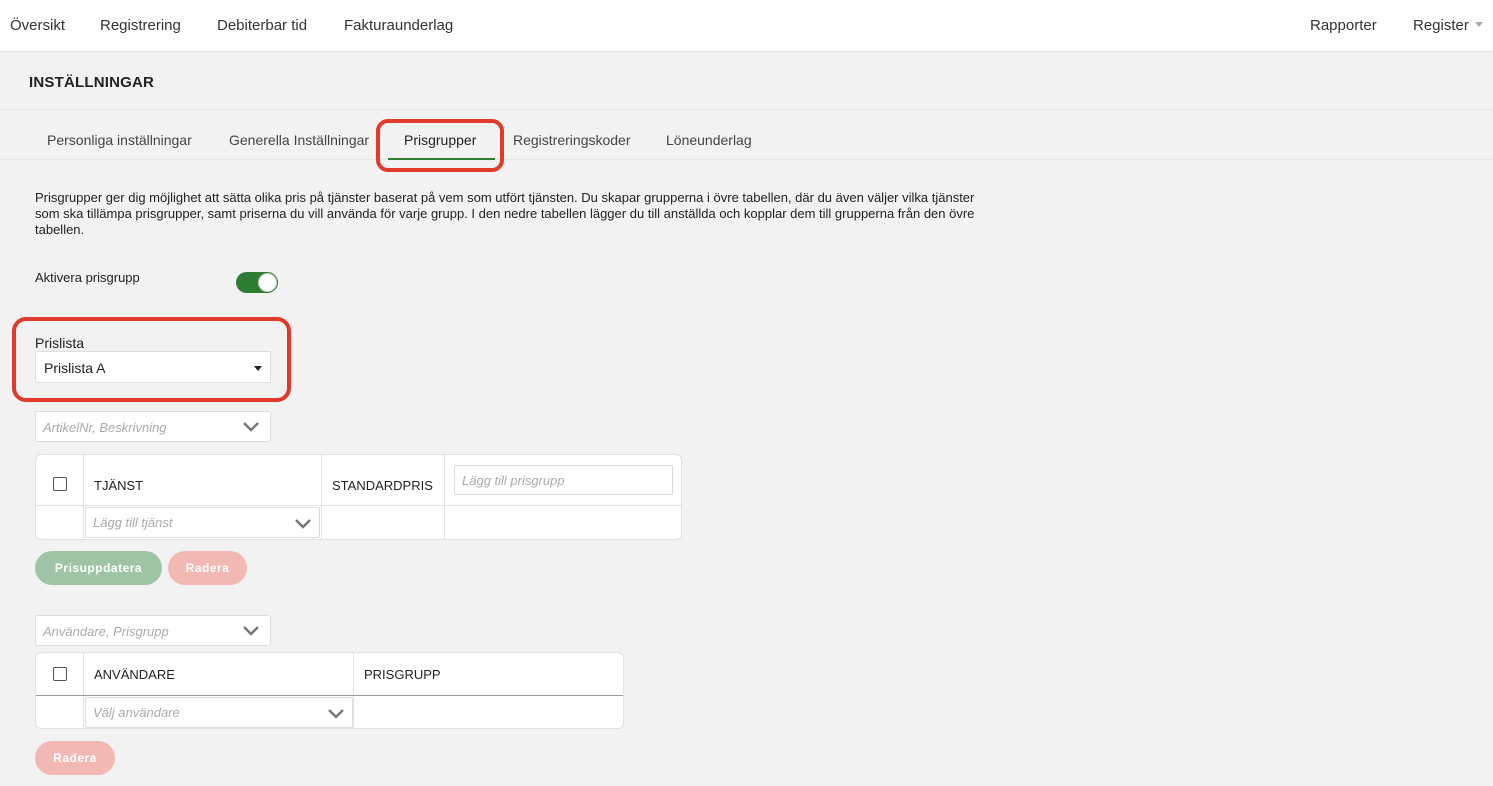 The width and height of the screenshot is (1493, 786). What do you see at coordinates (513, 480) in the screenshot?
I see `add-prisgrupp-placeholder: Lägg till prisgrupp` at bounding box center [513, 480].